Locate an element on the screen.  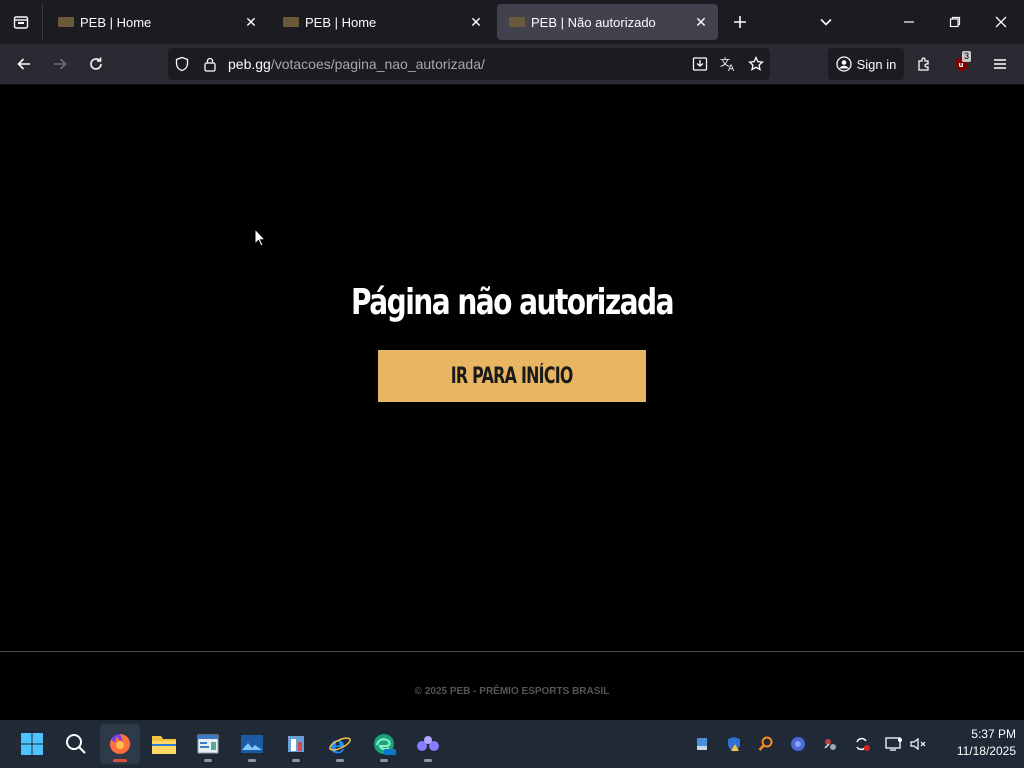
tray-drive-icon is located at coordinates (702, 744).